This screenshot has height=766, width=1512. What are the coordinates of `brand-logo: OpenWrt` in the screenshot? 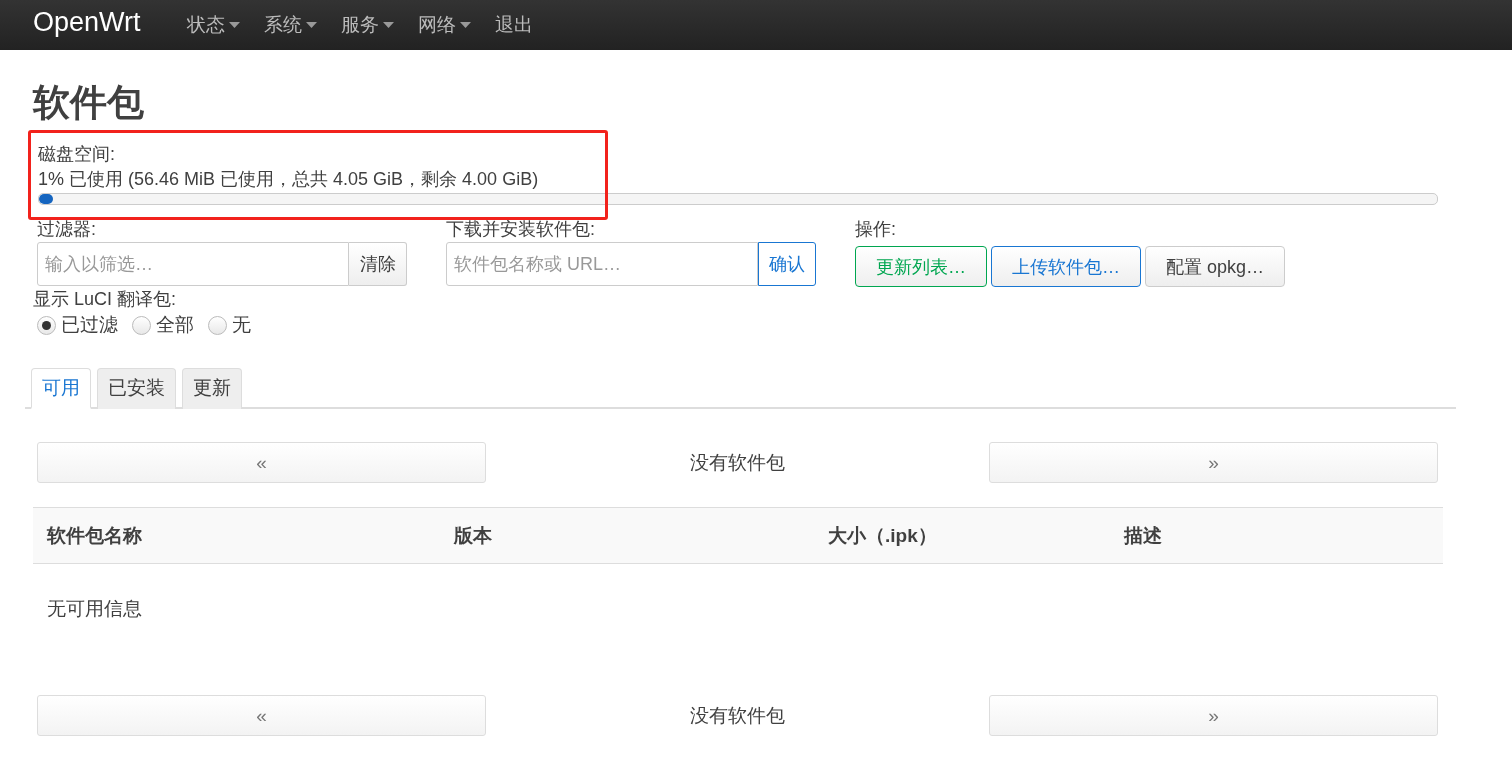 It's located at (87, 22).